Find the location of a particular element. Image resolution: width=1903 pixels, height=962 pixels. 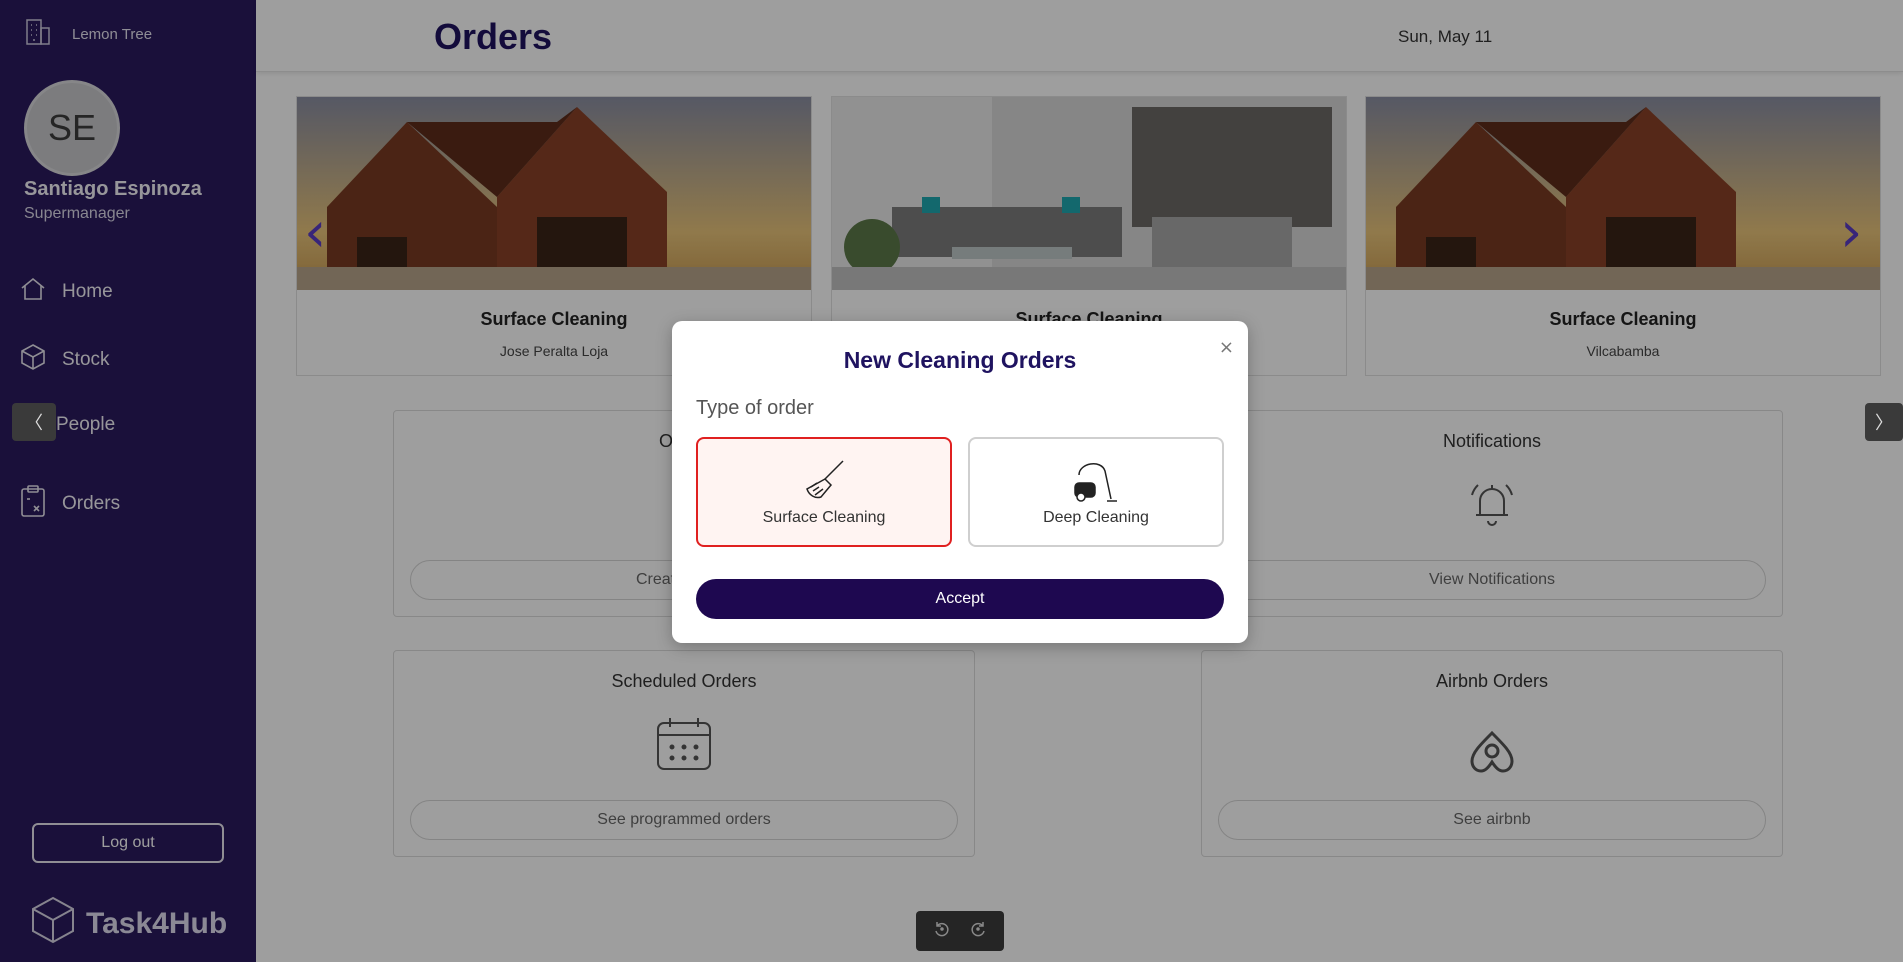

deep-cleaning-option: Deep Cleaning is located at coordinates (1096, 492).